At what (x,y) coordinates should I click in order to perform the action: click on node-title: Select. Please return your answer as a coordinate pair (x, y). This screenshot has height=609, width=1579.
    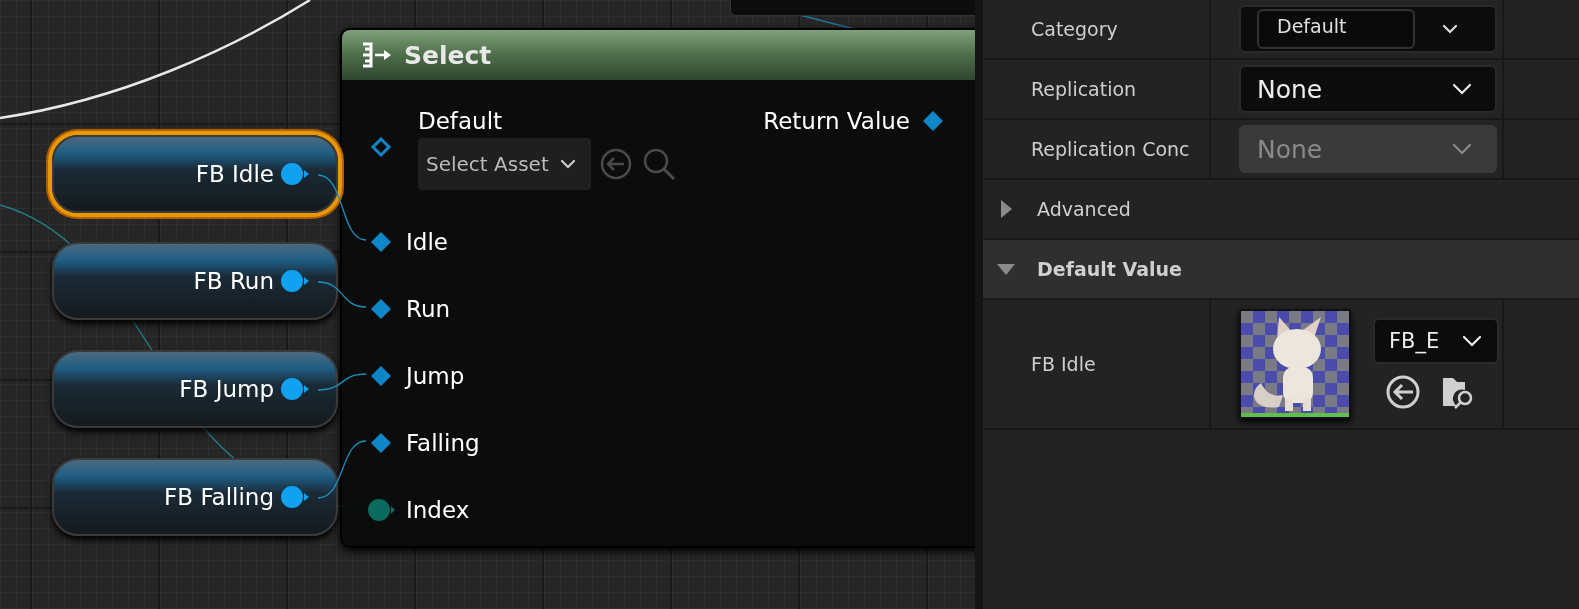
    Looking at the image, I should click on (448, 55).